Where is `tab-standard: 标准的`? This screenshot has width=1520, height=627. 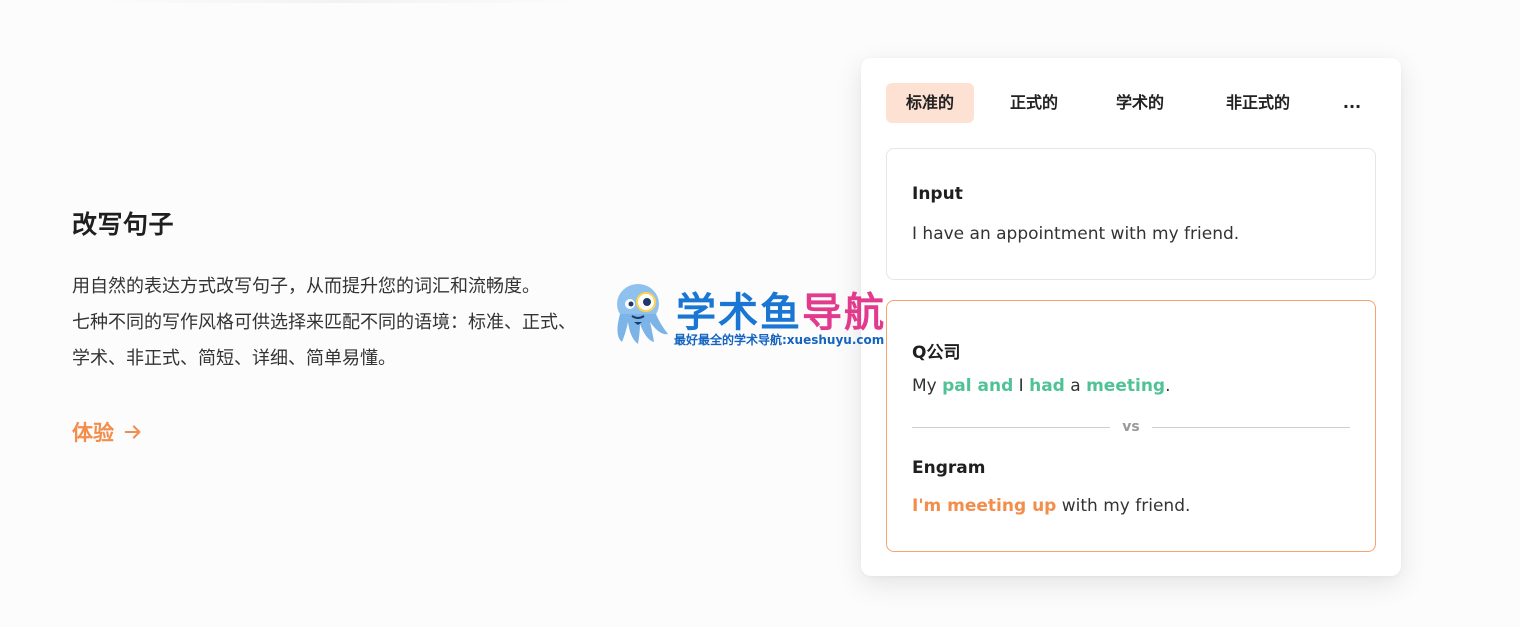
tab-standard: 标准的 is located at coordinates (930, 103).